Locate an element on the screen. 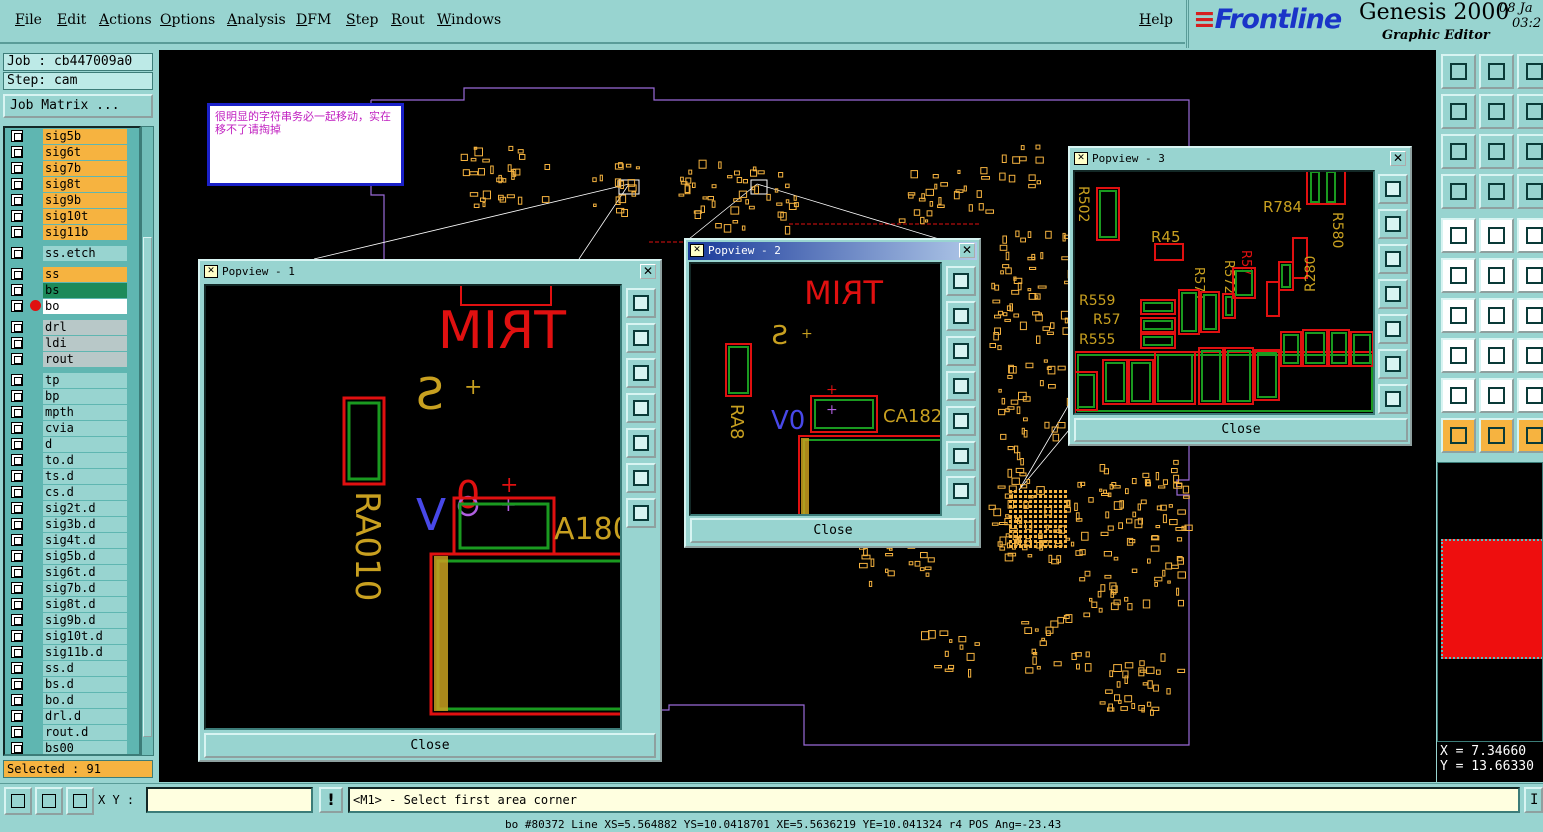 The image size is (1543, 832). layer-row: to.d is located at coordinates (72, 460).